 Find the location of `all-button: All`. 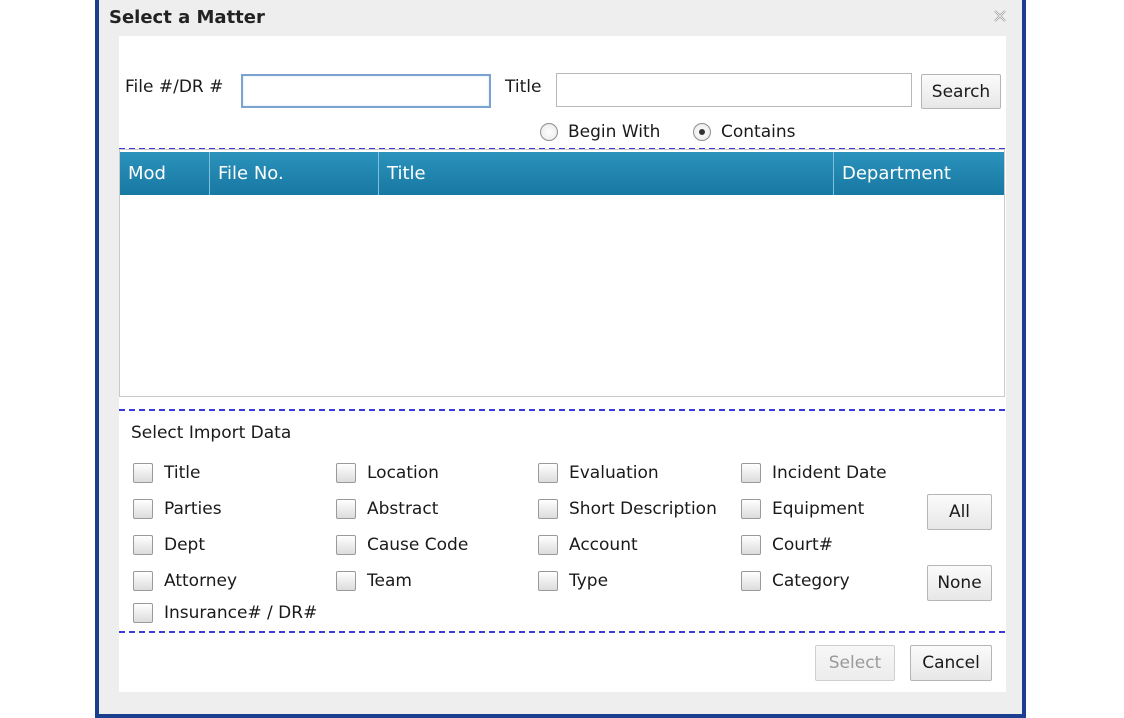

all-button: All is located at coordinates (959, 512).